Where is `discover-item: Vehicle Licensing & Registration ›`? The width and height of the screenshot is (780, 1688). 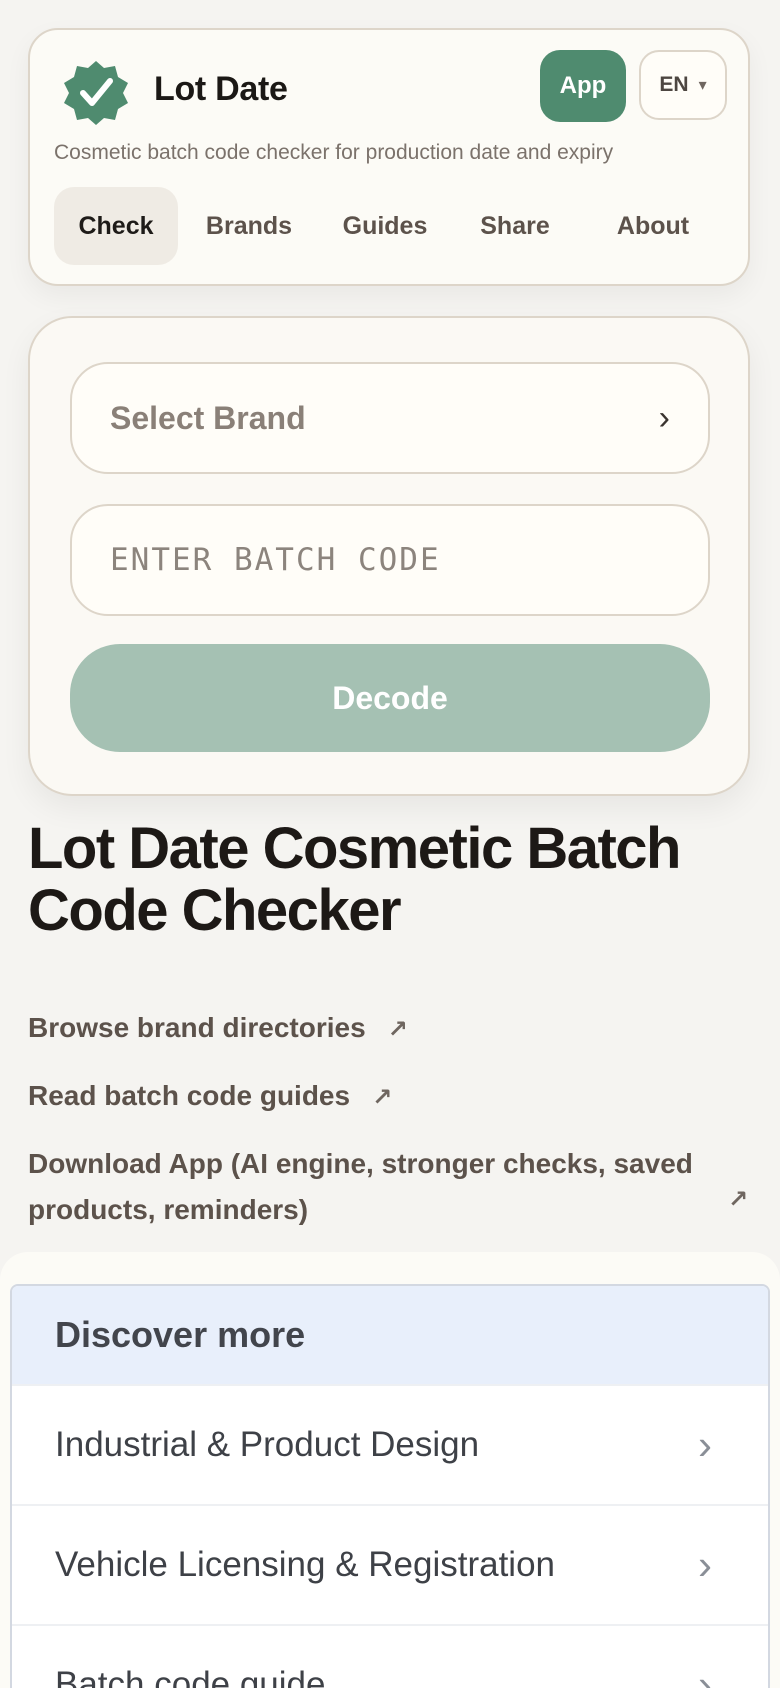 discover-item: Vehicle Licensing & Registration › is located at coordinates (390, 1564).